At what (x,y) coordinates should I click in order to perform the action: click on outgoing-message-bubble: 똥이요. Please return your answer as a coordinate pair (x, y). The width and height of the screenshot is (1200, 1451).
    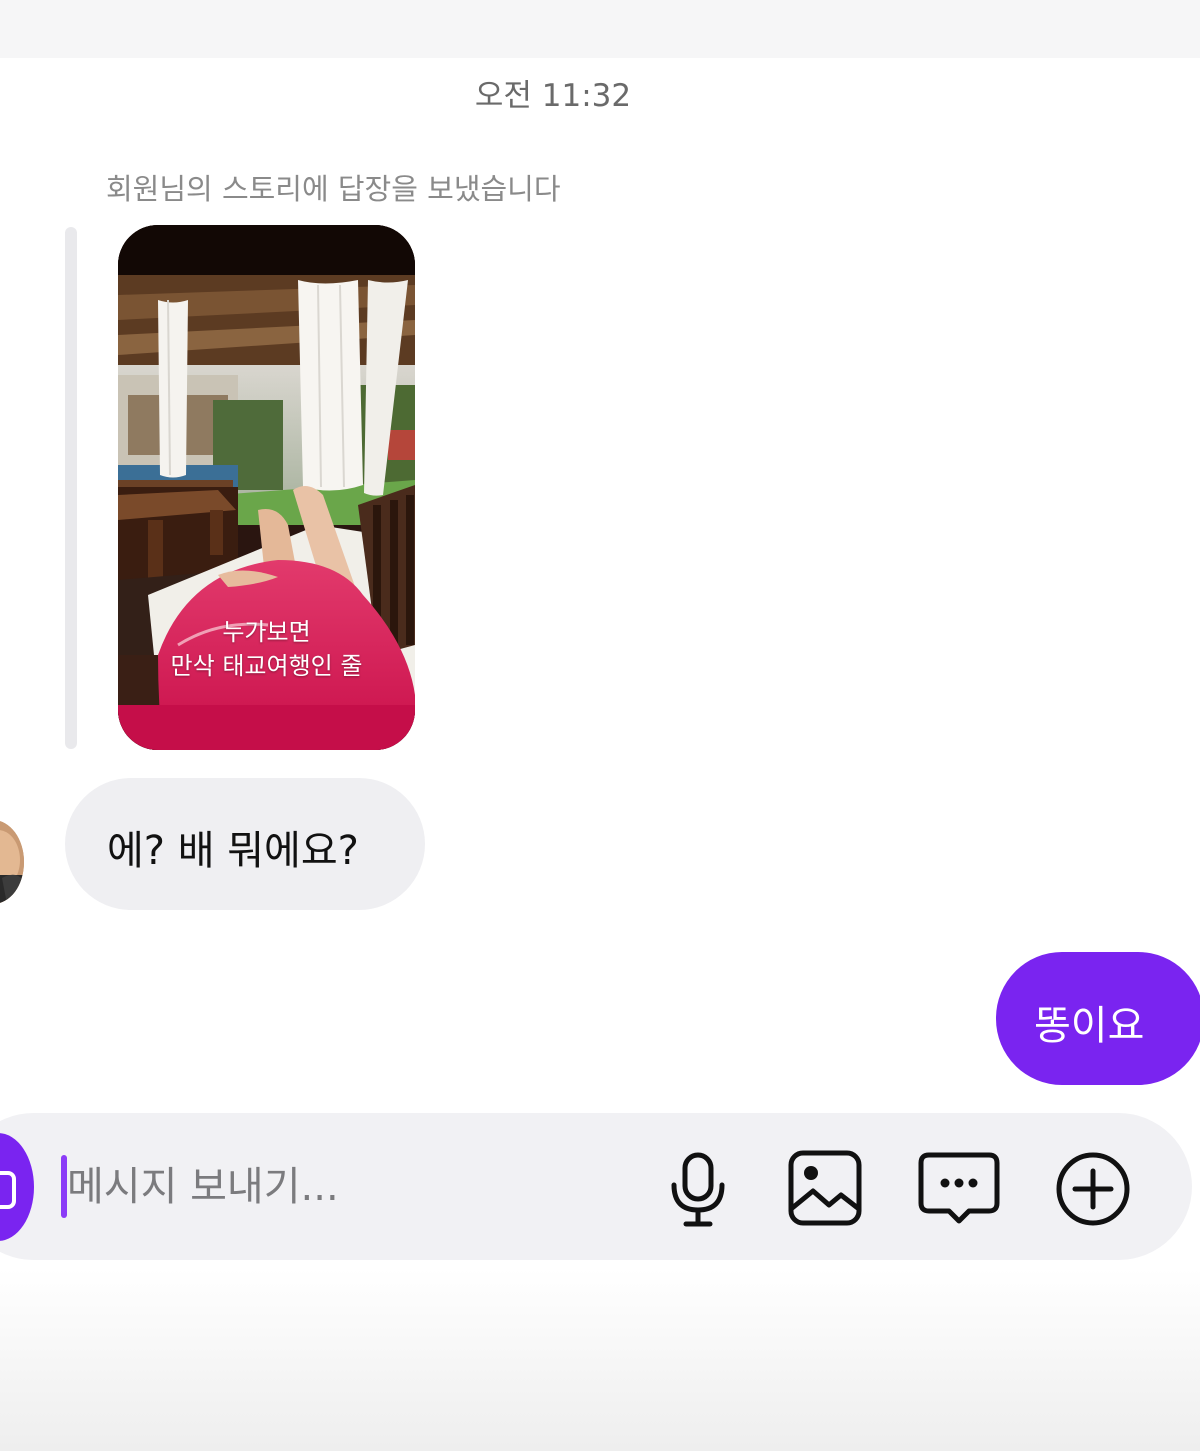
    Looking at the image, I should click on (1098, 1018).